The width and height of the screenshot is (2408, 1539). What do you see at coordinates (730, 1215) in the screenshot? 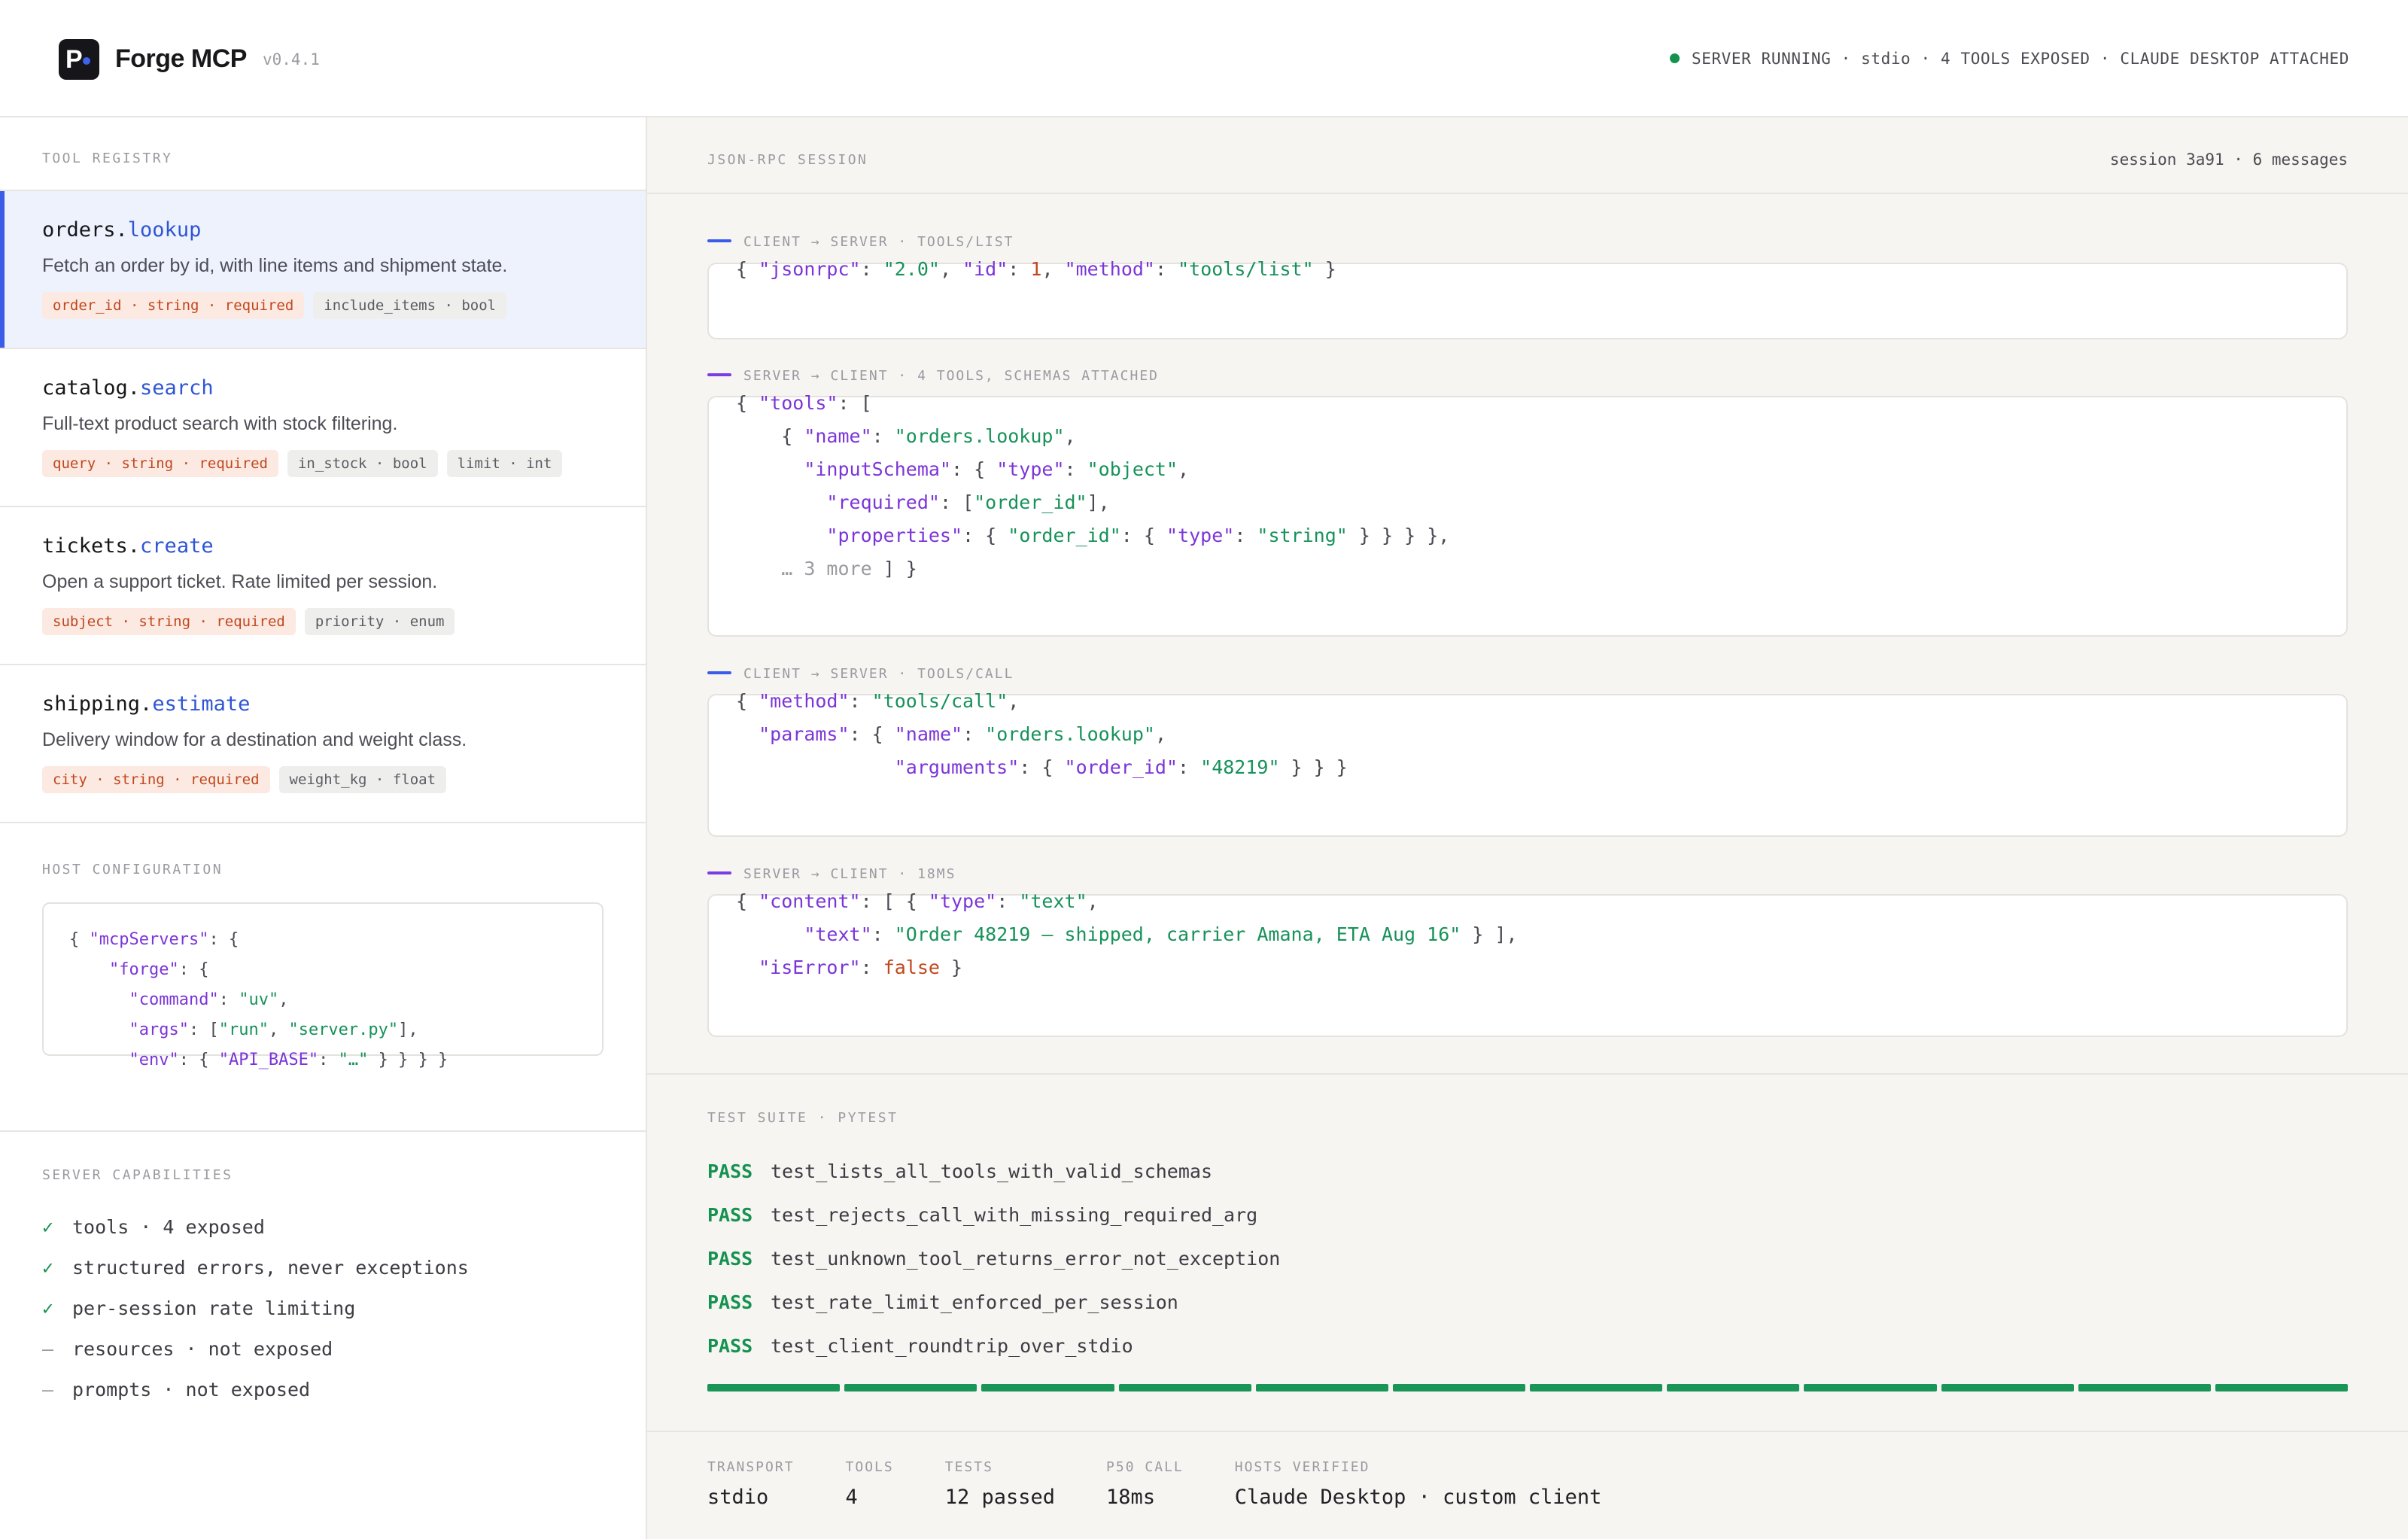
I see `test-status: PASS` at bounding box center [730, 1215].